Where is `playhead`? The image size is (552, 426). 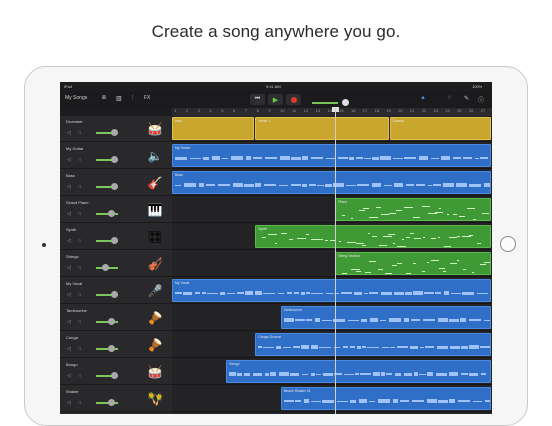
playhead is located at coordinates (335, 261).